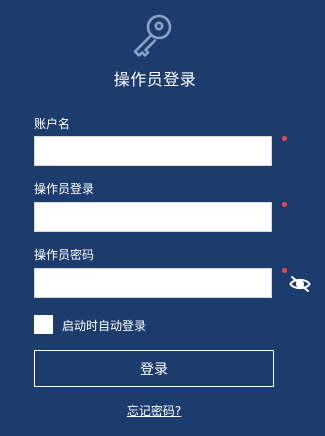 The height and width of the screenshot is (436, 325). Describe the element at coordinates (155, 79) in the screenshot. I see `page-title: 操作员登录` at that location.